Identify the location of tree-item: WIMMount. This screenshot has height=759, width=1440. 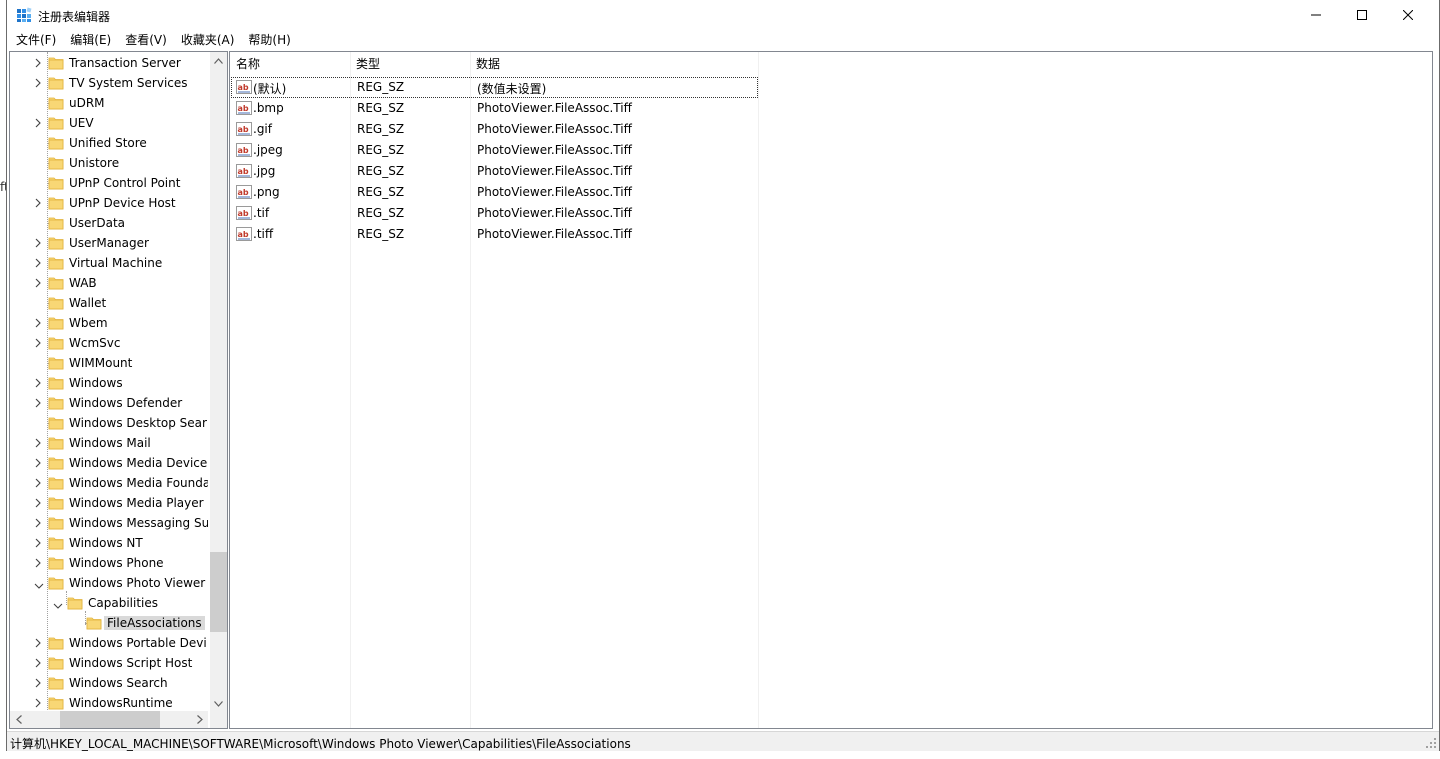
(109, 363).